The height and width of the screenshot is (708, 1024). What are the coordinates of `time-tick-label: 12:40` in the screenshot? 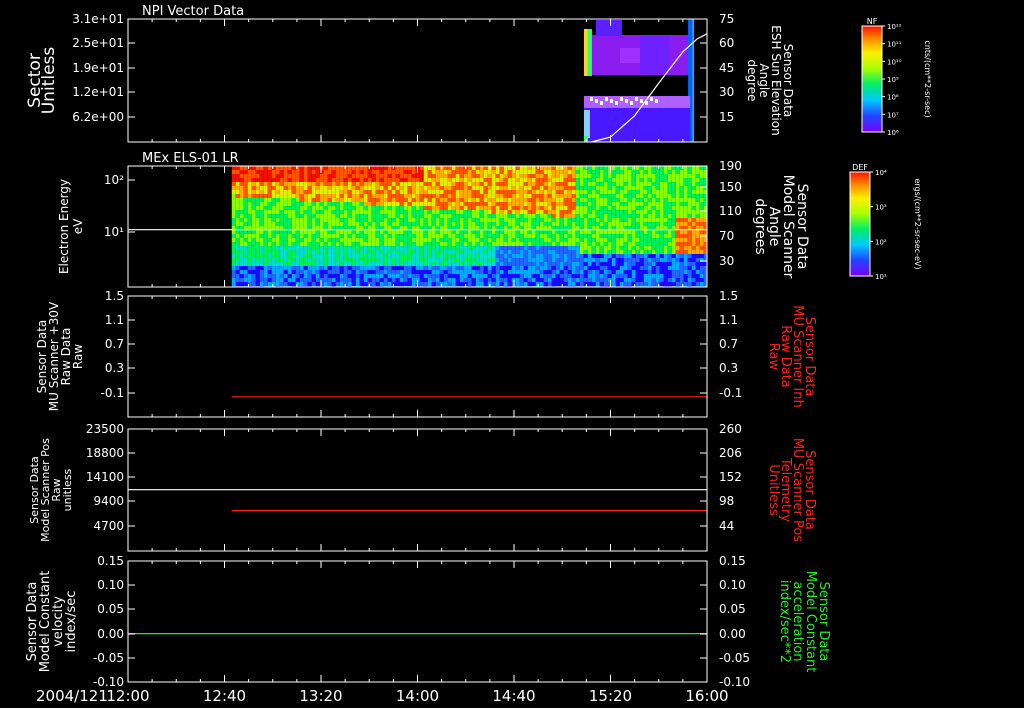 It's located at (224, 696).